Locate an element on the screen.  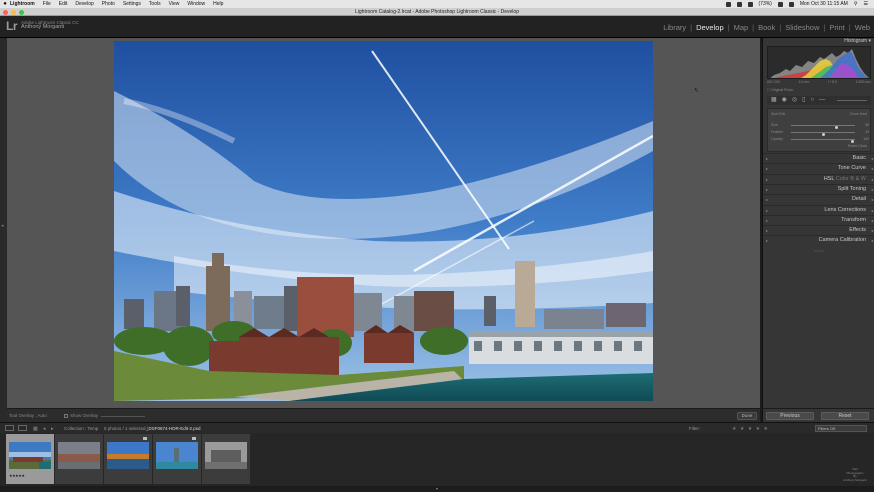
zoom-window-button is located at coordinates (21, 12).